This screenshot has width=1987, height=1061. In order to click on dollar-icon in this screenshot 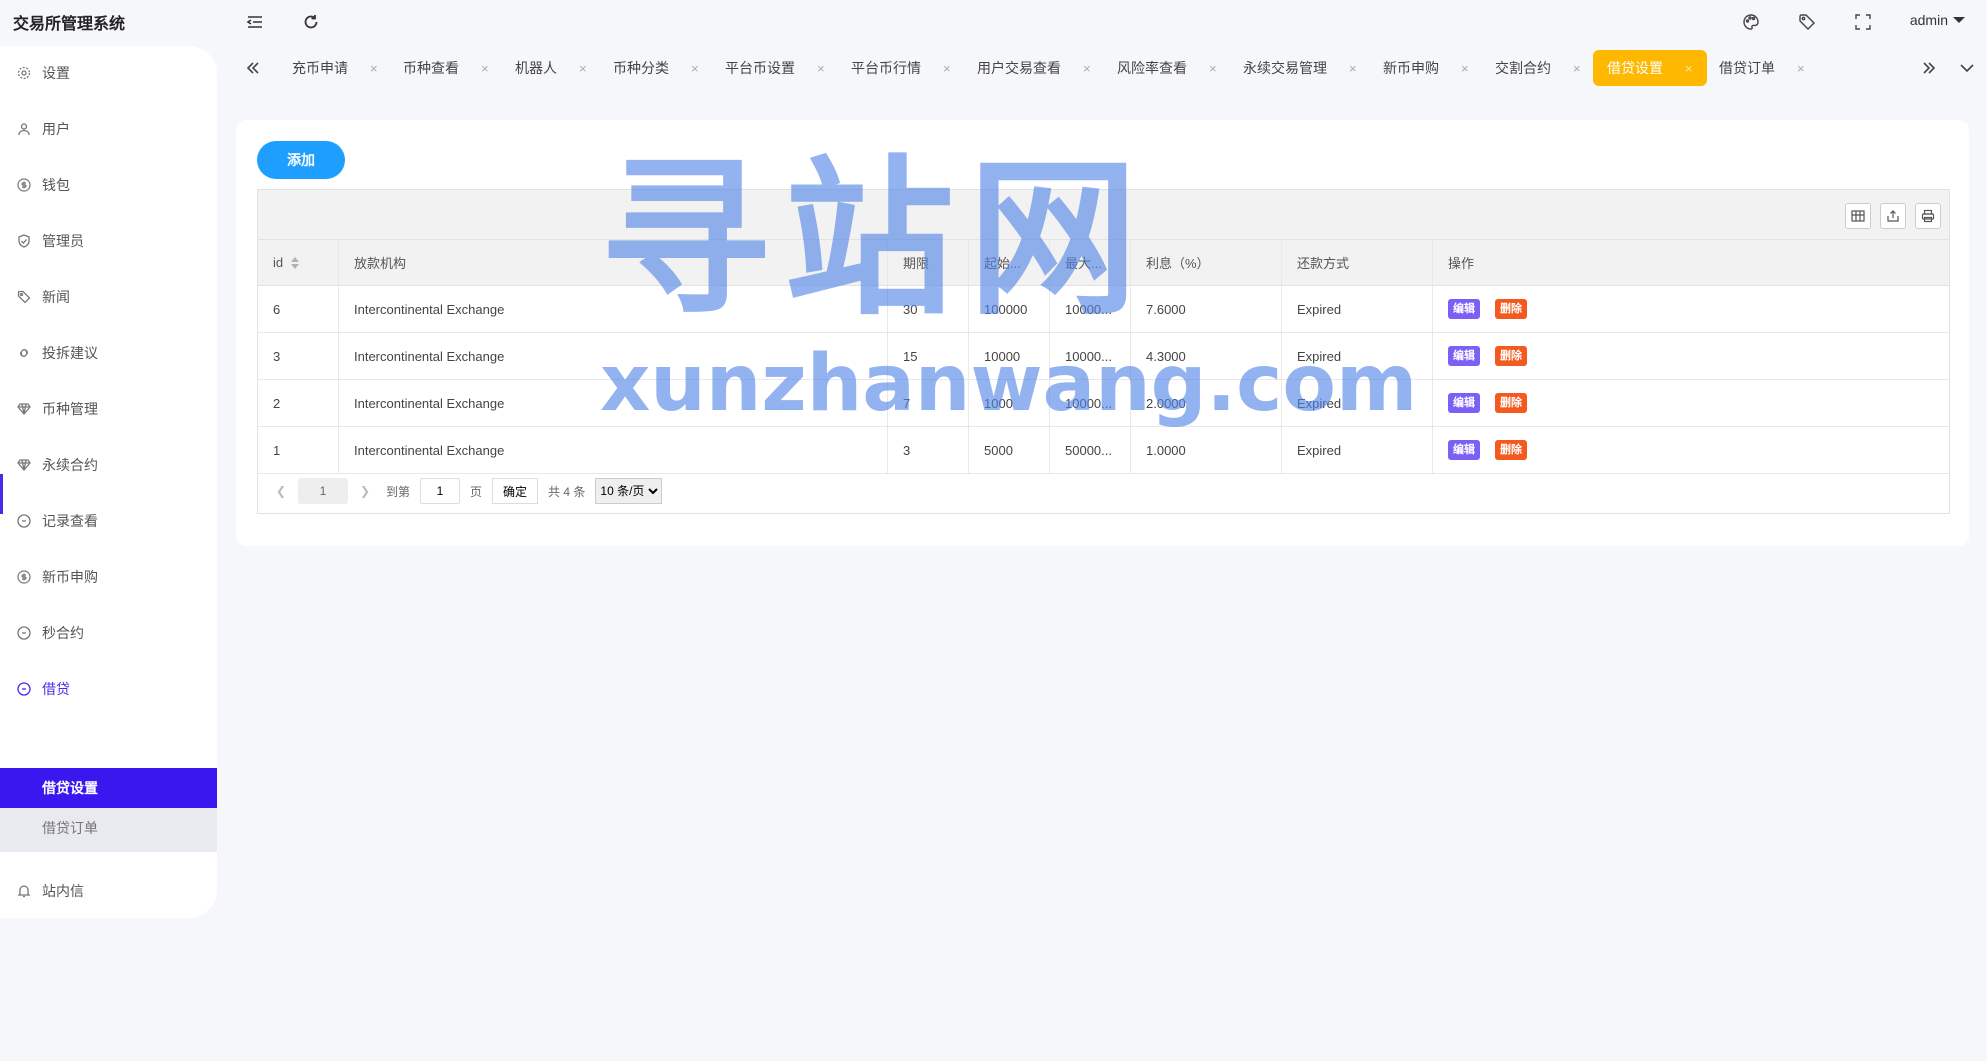, I will do `click(24, 577)`.